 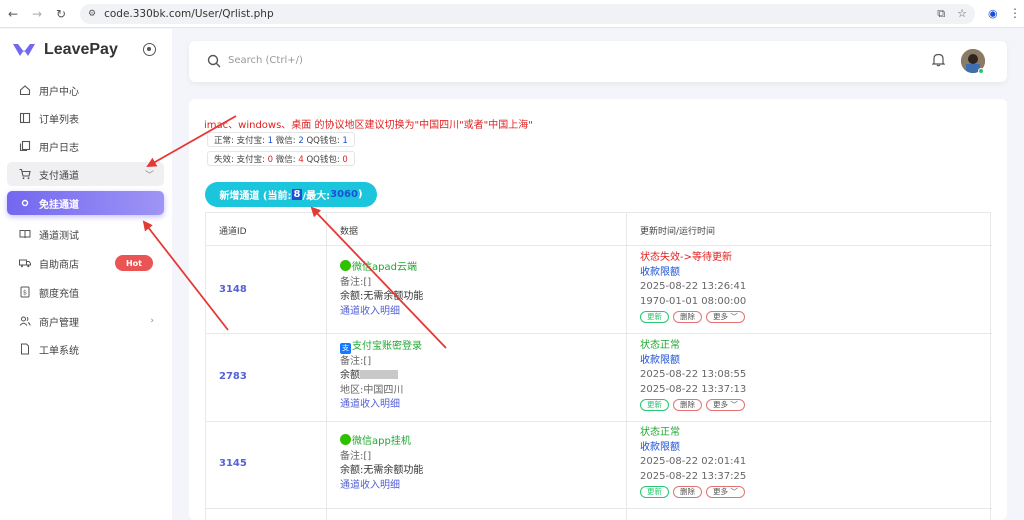 What do you see at coordinates (37, 14) in the screenshot?
I see `forward-arrow-icon: →` at bounding box center [37, 14].